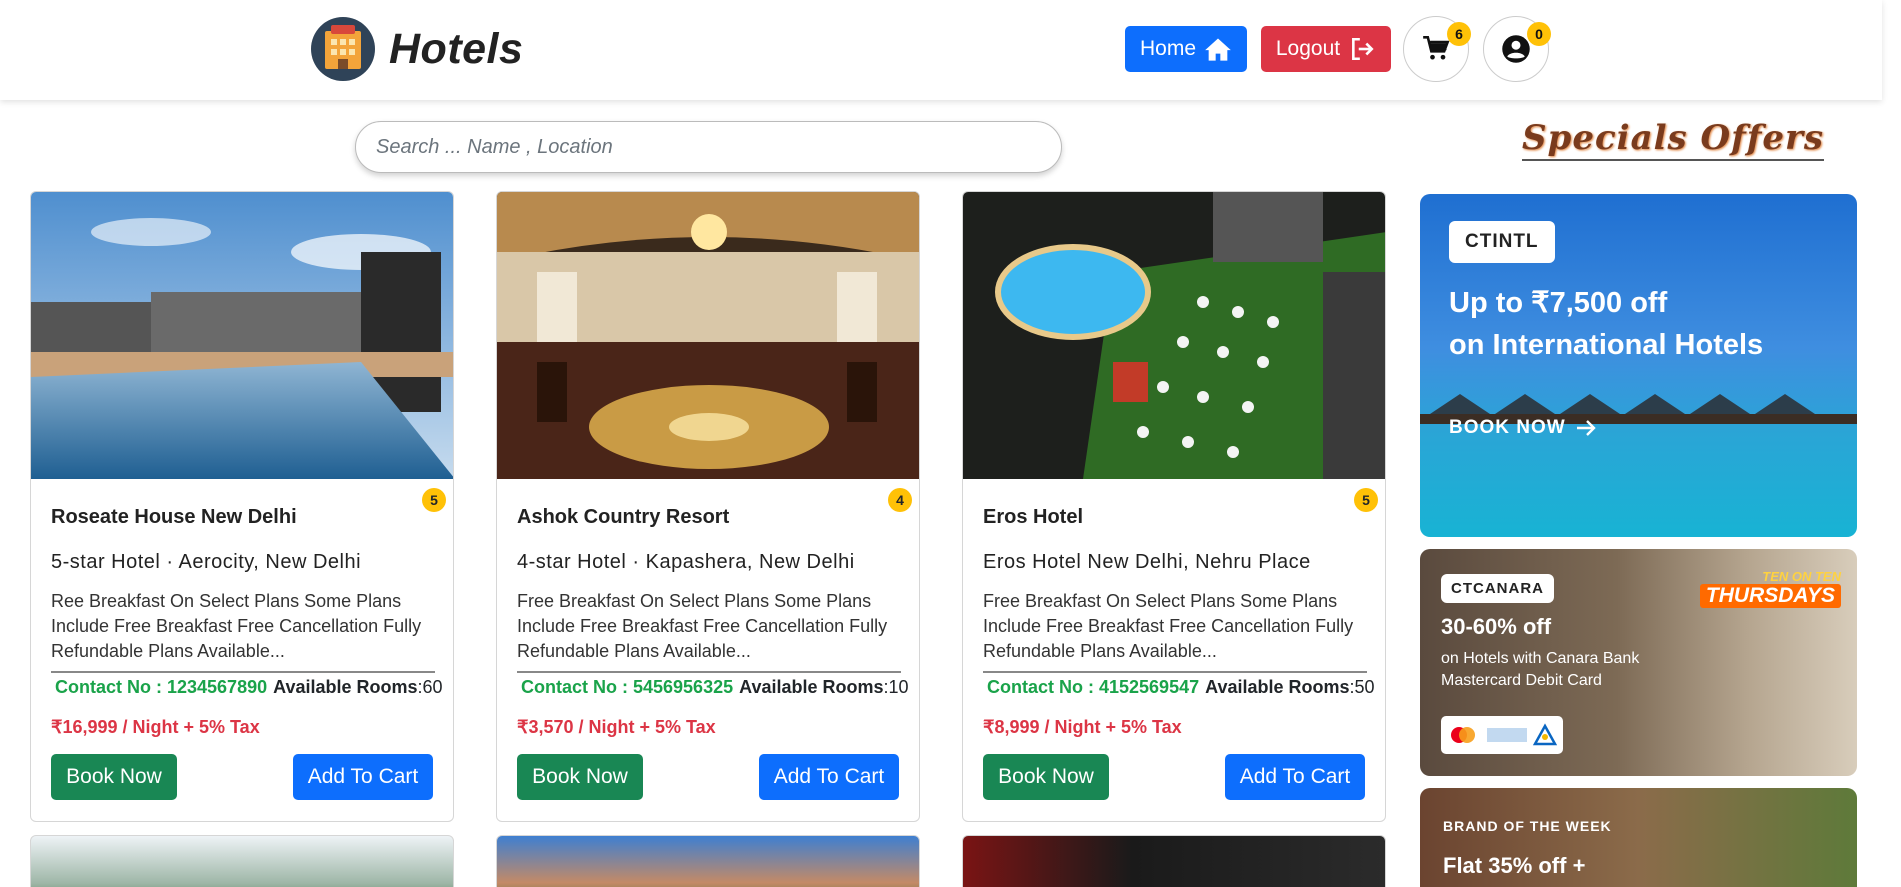 The width and height of the screenshot is (1901, 887). I want to click on user-button: 0, so click(1517, 49).